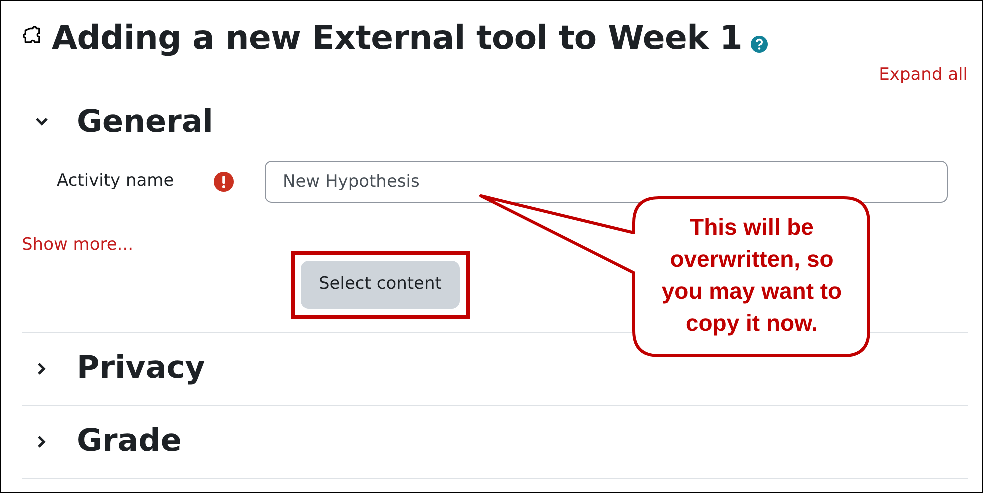  What do you see at coordinates (923, 74) in the screenshot?
I see `expand-all-link: Expand all` at bounding box center [923, 74].